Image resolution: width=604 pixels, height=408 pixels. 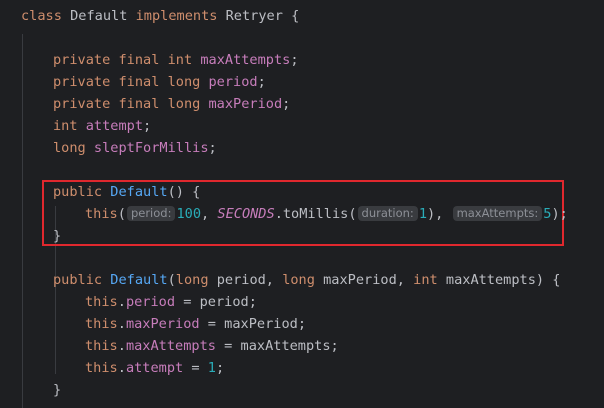 What do you see at coordinates (246, 214) in the screenshot?
I see `constant: SECONDS` at bounding box center [246, 214].